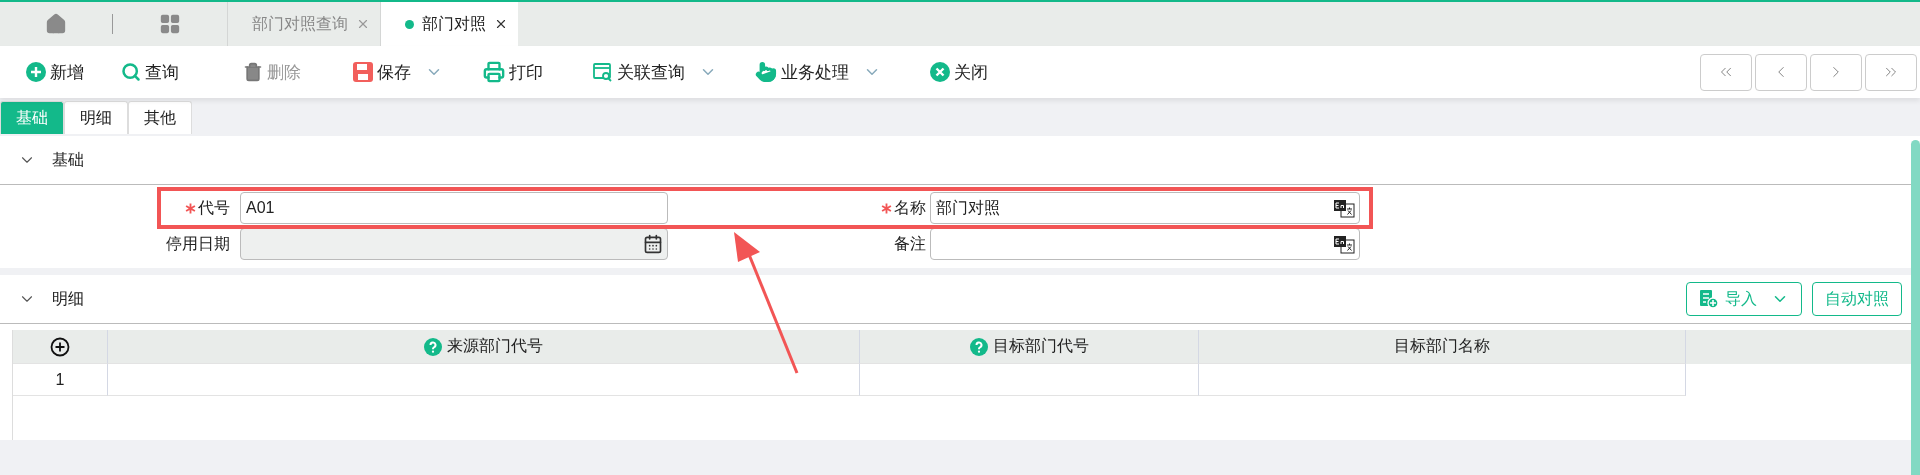 The image size is (1920, 475). Describe the element at coordinates (449, 24) in the screenshot. I see `page-tab: 部门对照` at that location.